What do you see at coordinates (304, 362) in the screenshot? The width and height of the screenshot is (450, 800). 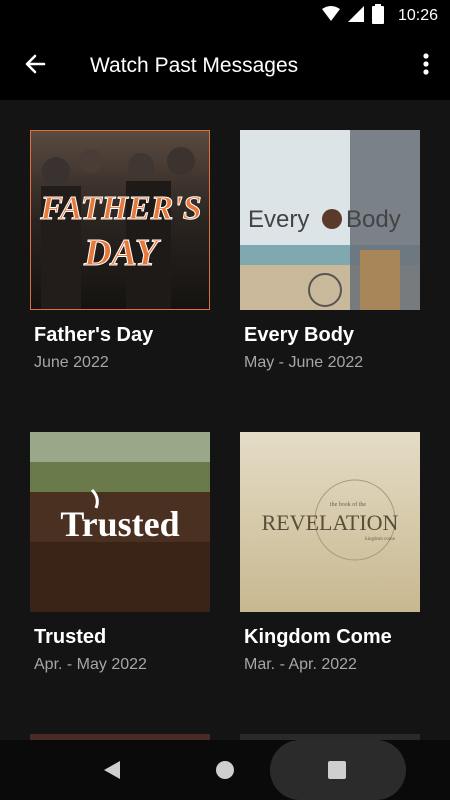 I see `series-date: May - June 2022` at bounding box center [304, 362].